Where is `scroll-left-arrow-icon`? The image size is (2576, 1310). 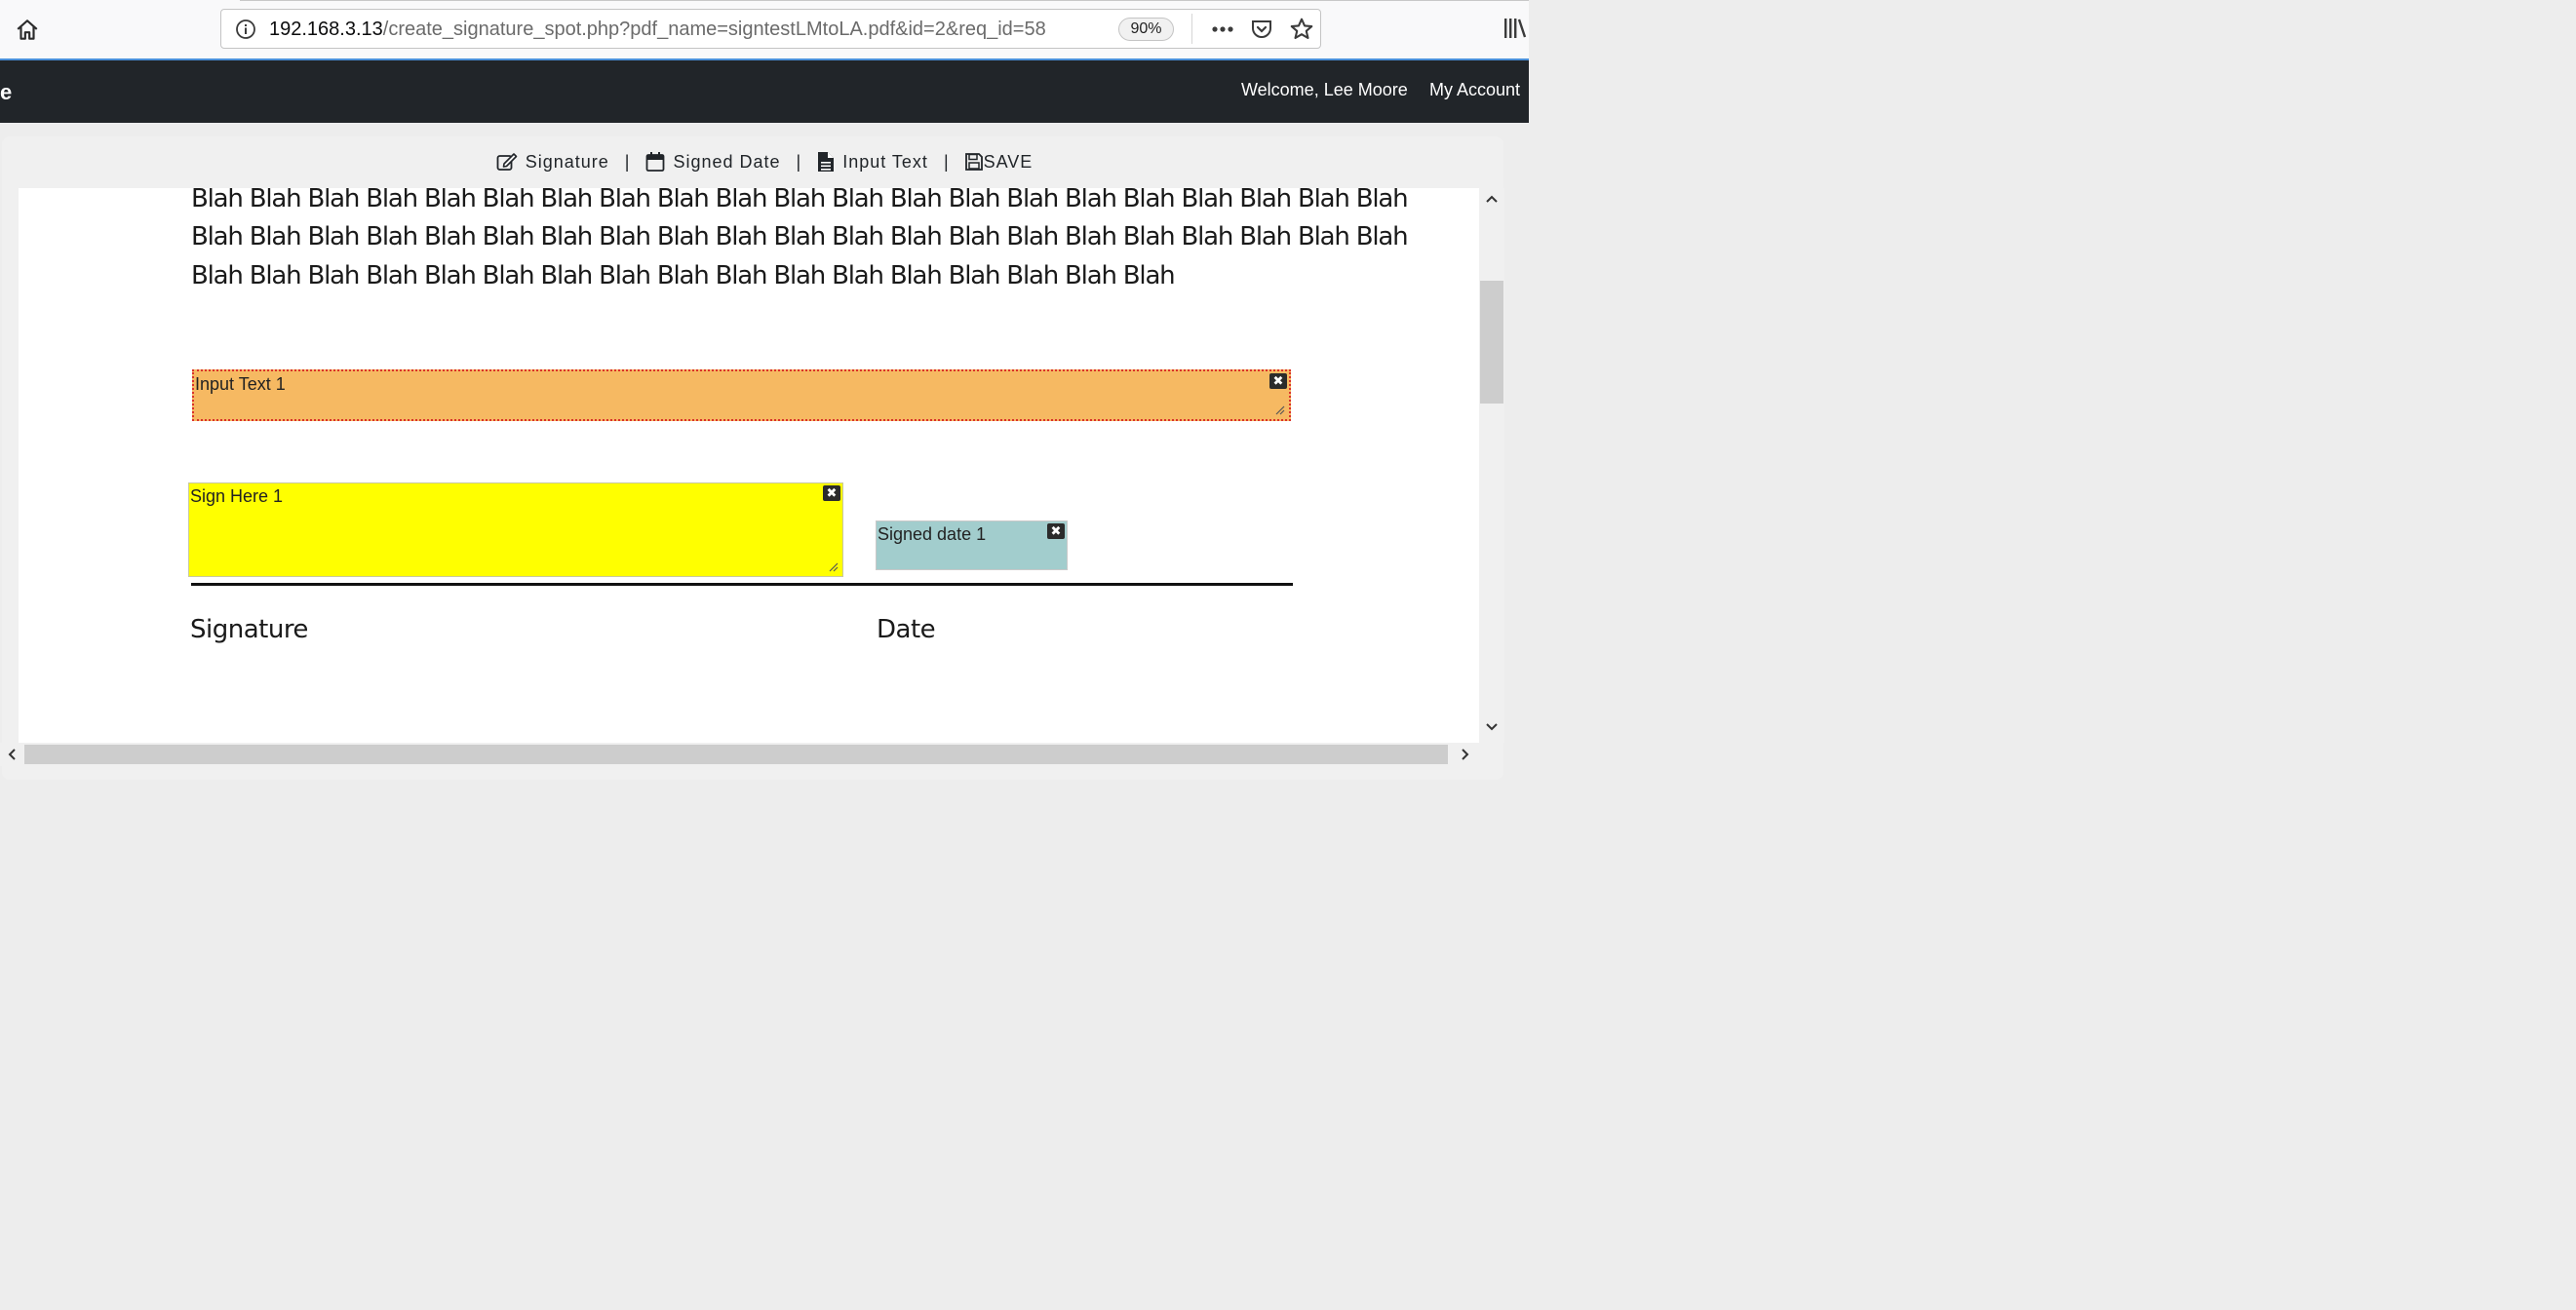 scroll-left-arrow-icon is located at coordinates (12, 755).